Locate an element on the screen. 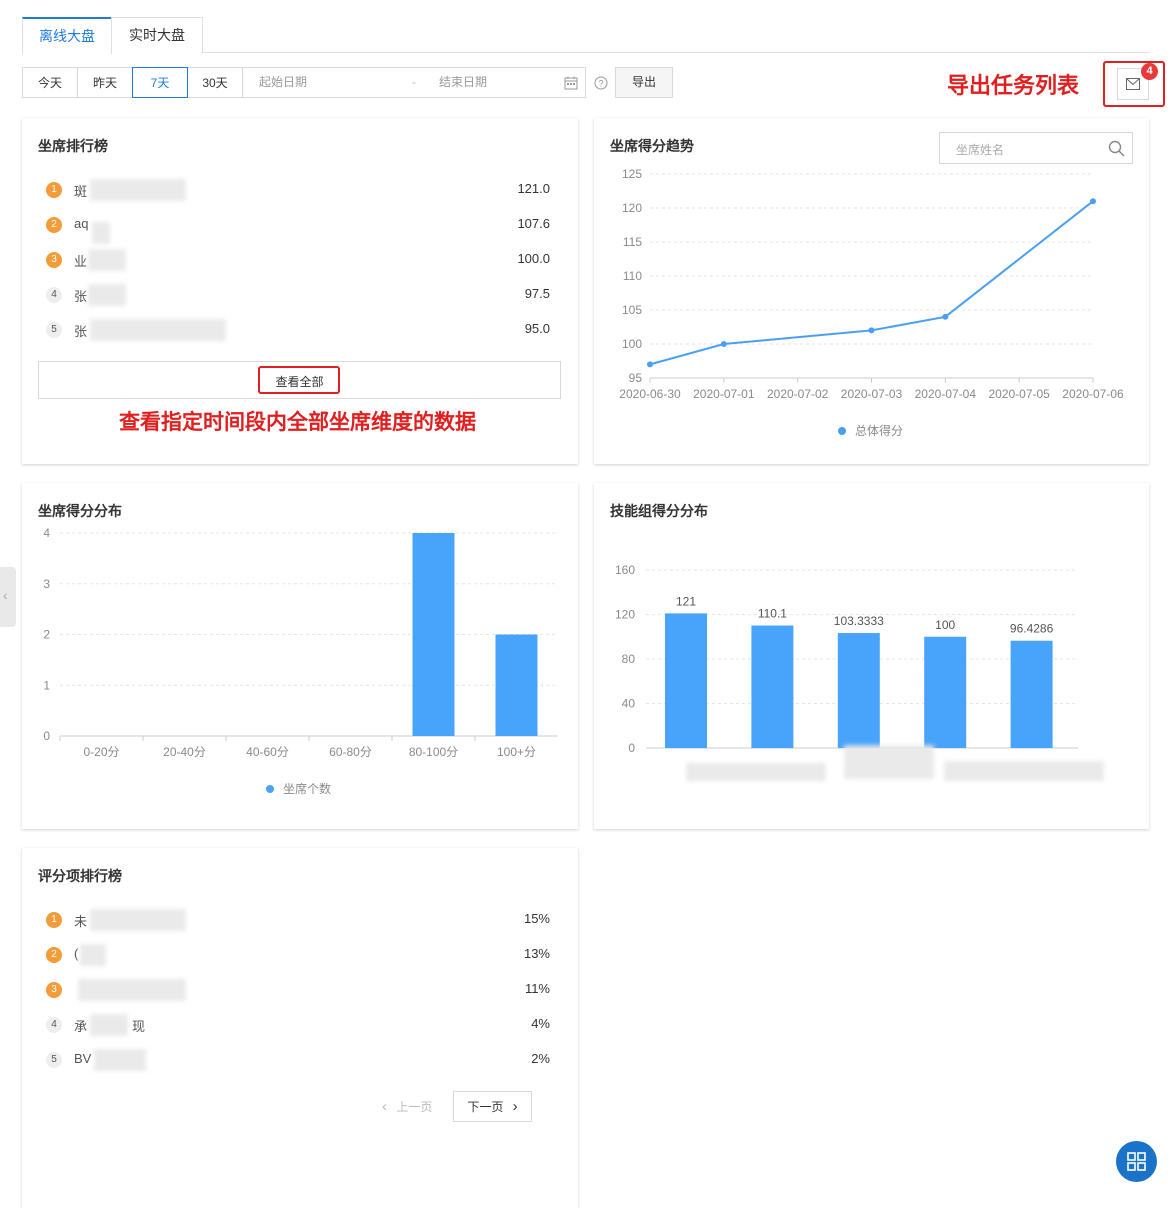 This screenshot has height=1208, width=1172. list-item: 4 承 现 4% is located at coordinates (292, 1025).